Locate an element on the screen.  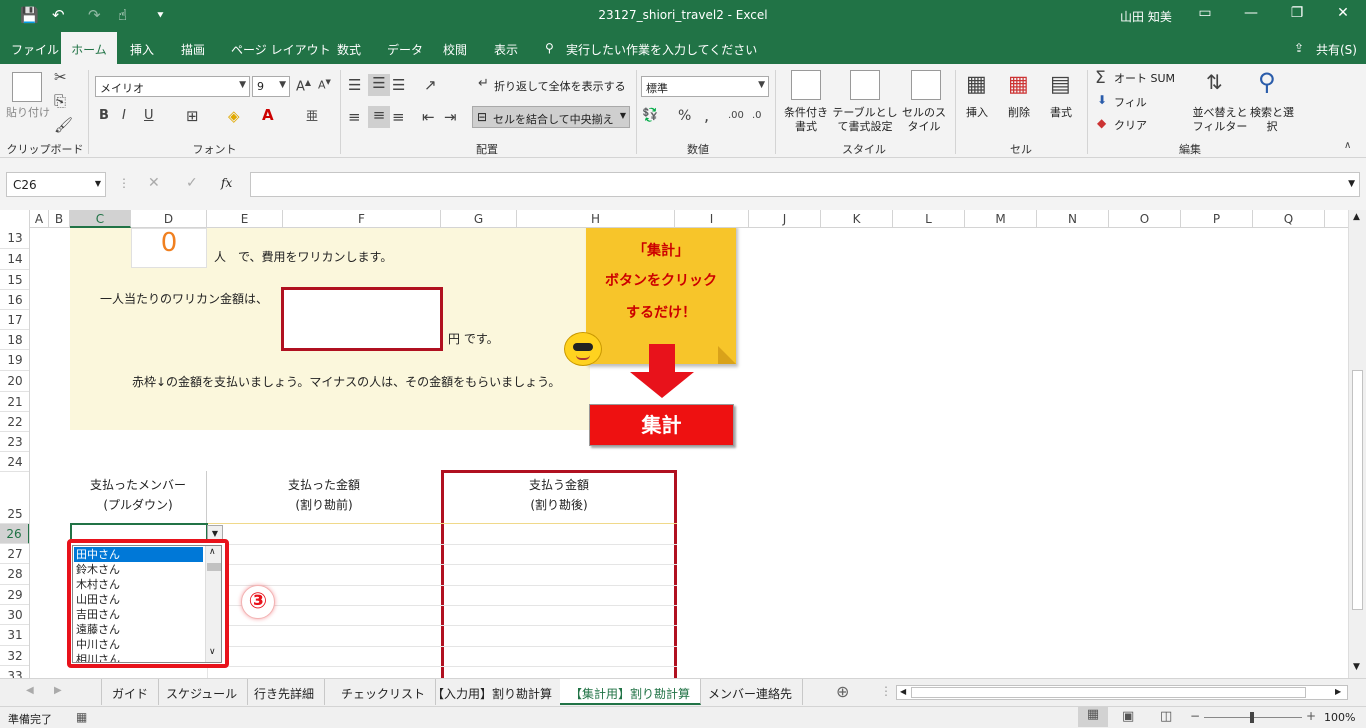
row-header: 22 is located at coordinates (14, 422).